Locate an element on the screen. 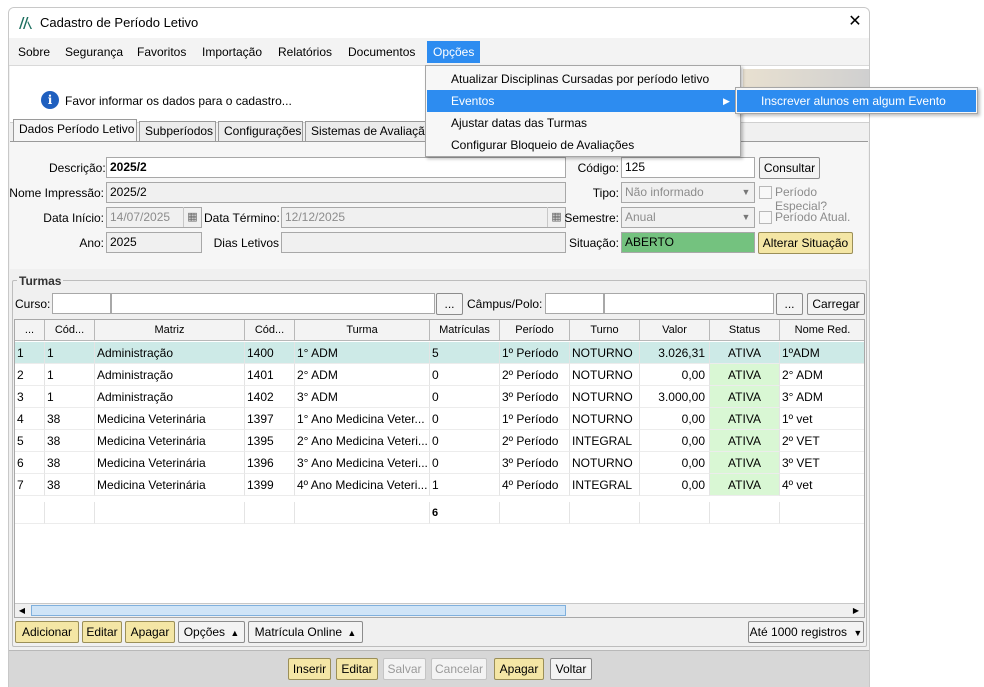  scroll-right-icon: ▶ is located at coordinates (856, 610).